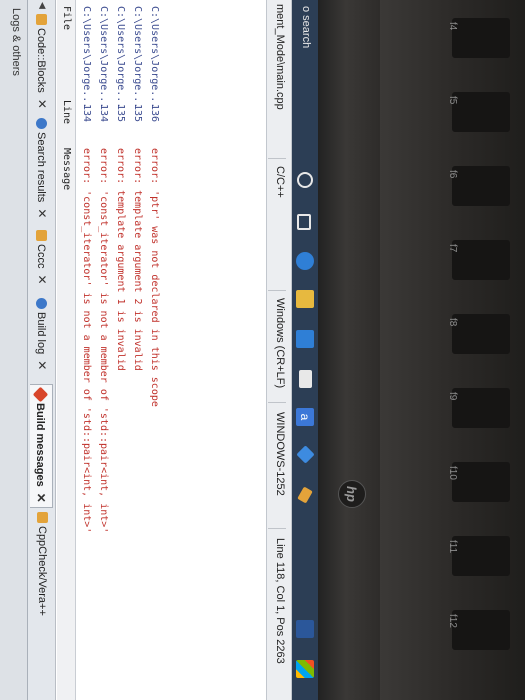 This screenshot has width=525, height=700. What do you see at coordinates (280, 601) in the screenshot?
I see `status-cursor-position: Line 118, Col 1, Pos 2263` at bounding box center [280, 601].